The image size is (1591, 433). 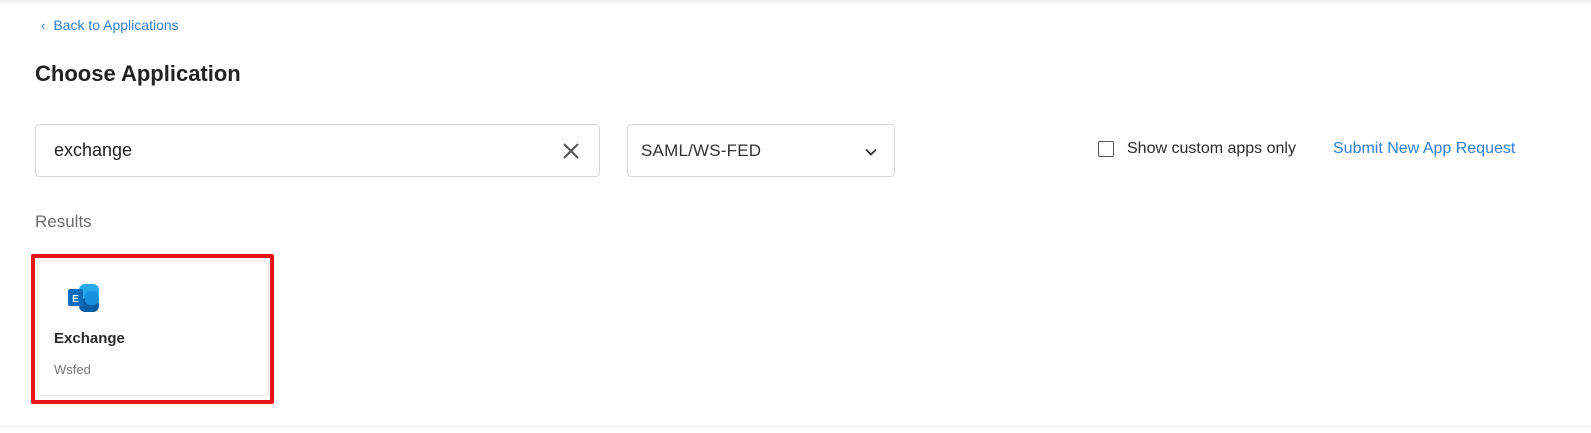 What do you see at coordinates (701, 150) in the screenshot?
I see `protocol-filter-value: SAML/WS-FED` at bounding box center [701, 150].